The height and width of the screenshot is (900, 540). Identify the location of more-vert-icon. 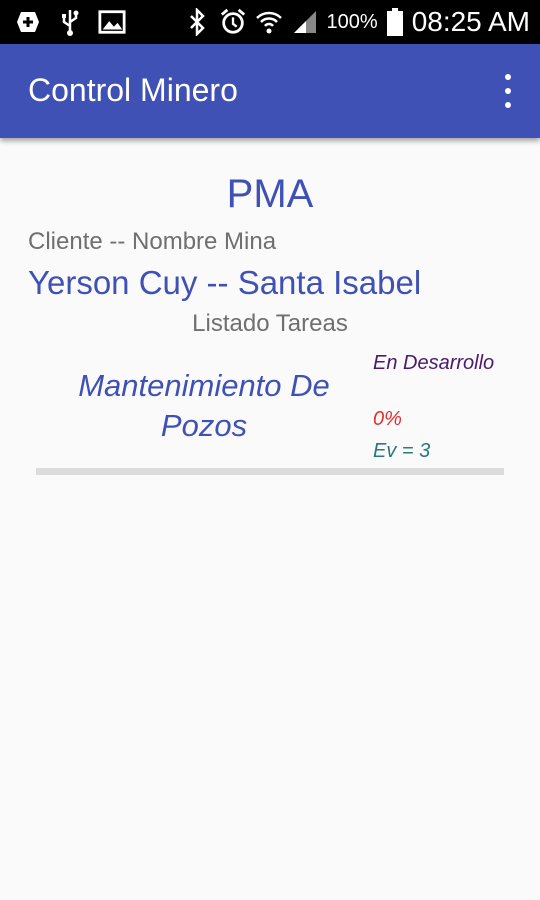
(508, 91).